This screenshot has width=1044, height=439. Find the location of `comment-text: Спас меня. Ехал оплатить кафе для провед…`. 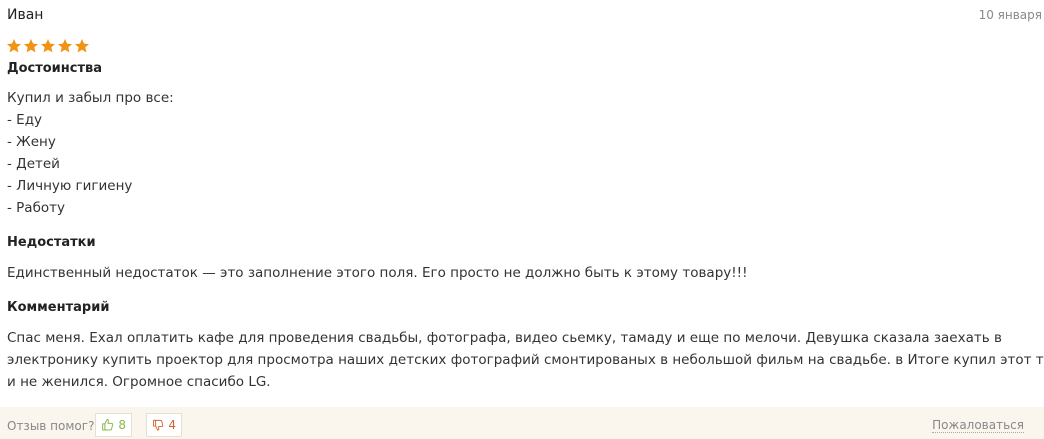

comment-text: Спас меня. Ехал оплатить кафе для провед… is located at coordinates (525, 360).